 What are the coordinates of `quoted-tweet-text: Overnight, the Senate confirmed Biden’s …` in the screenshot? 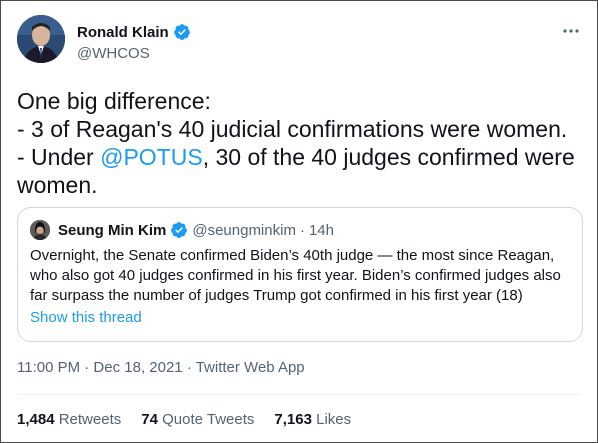 It's located at (295, 275).